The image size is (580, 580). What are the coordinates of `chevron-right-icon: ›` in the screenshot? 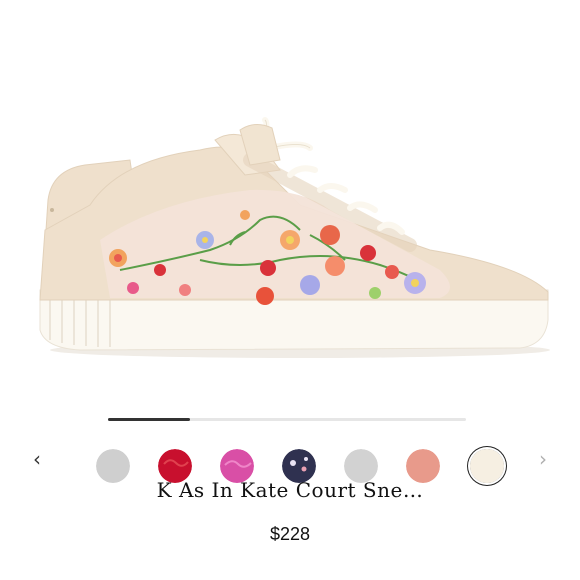 It's located at (543, 459).